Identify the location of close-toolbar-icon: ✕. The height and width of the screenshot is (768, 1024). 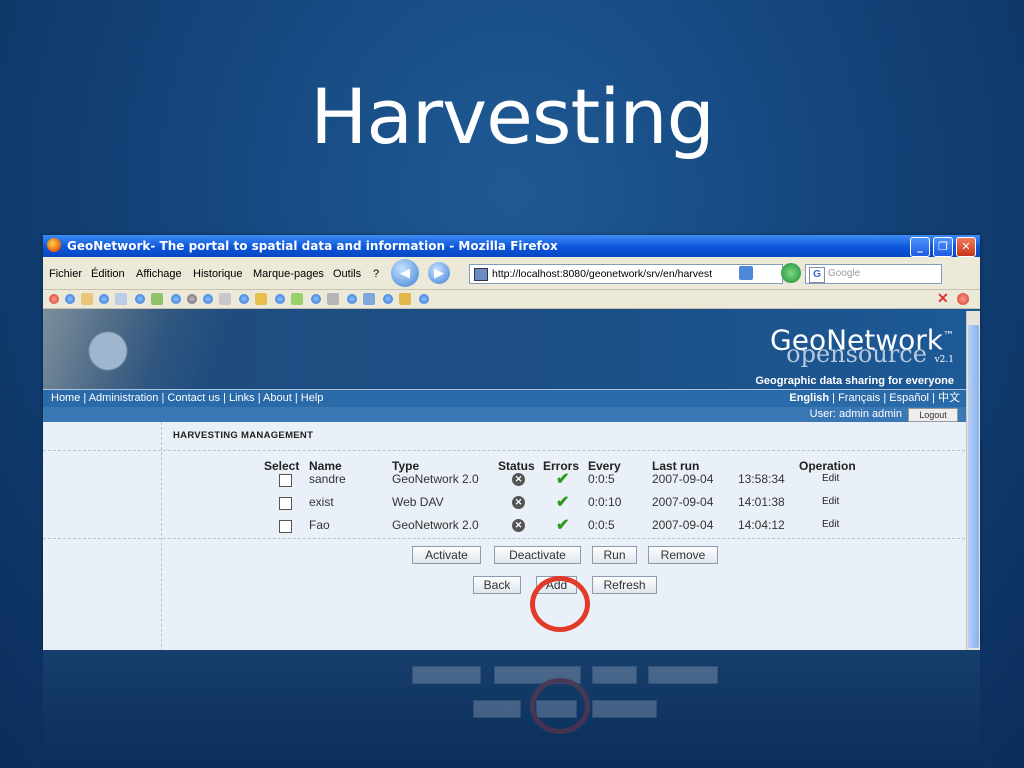
(943, 298).